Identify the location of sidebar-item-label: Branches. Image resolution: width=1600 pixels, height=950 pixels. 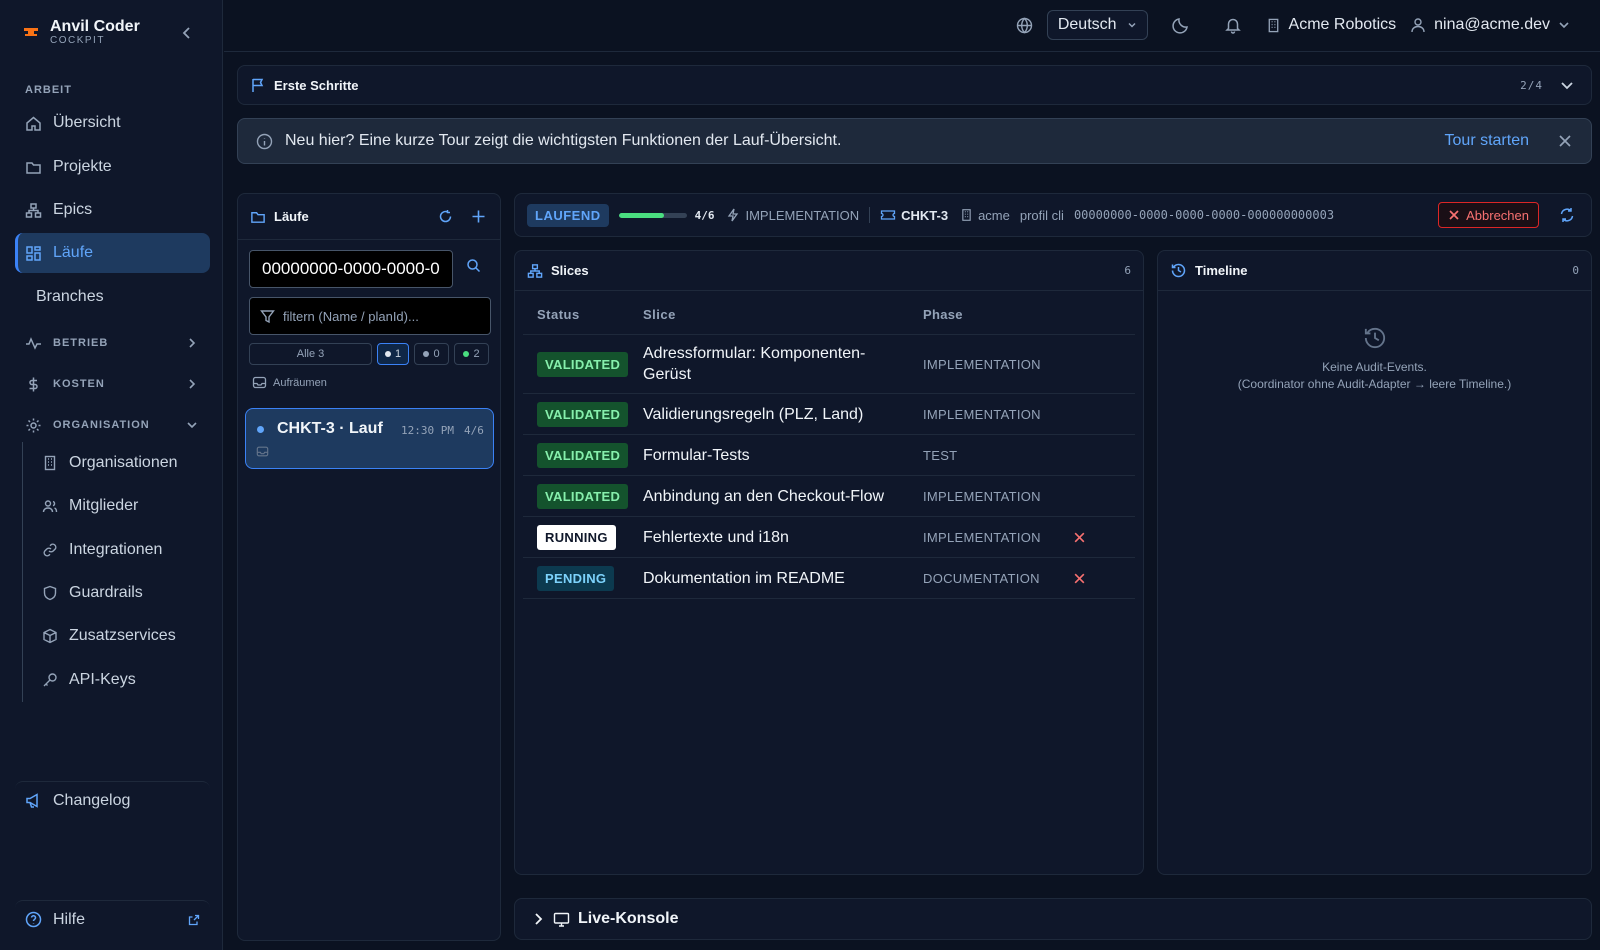
(70, 296).